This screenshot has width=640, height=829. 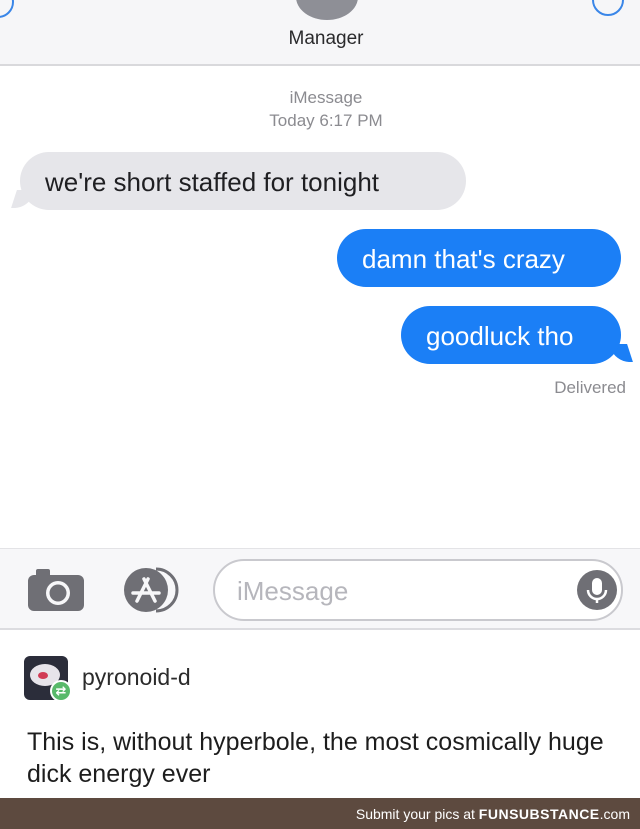 I want to click on contact-avatar, so click(x=327, y=10).